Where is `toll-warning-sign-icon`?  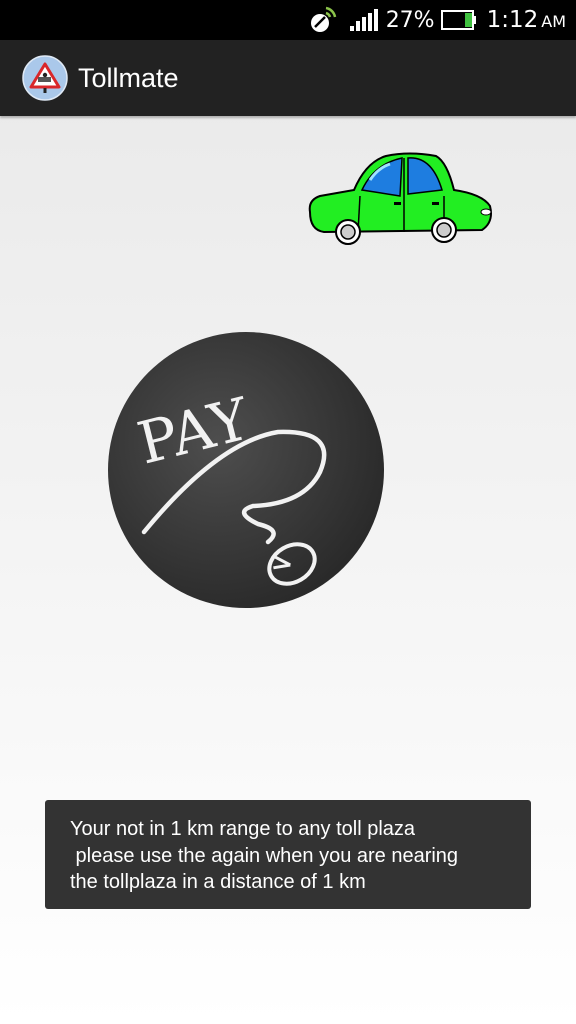
toll-warning-sign-icon is located at coordinates (45, 78).